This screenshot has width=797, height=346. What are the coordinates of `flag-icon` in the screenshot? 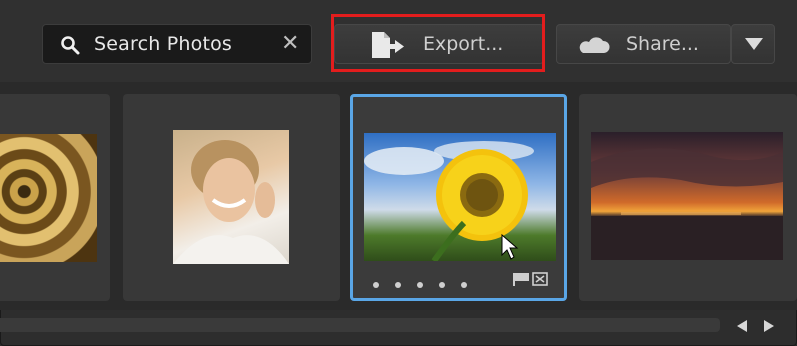 It's located at (531, 281).